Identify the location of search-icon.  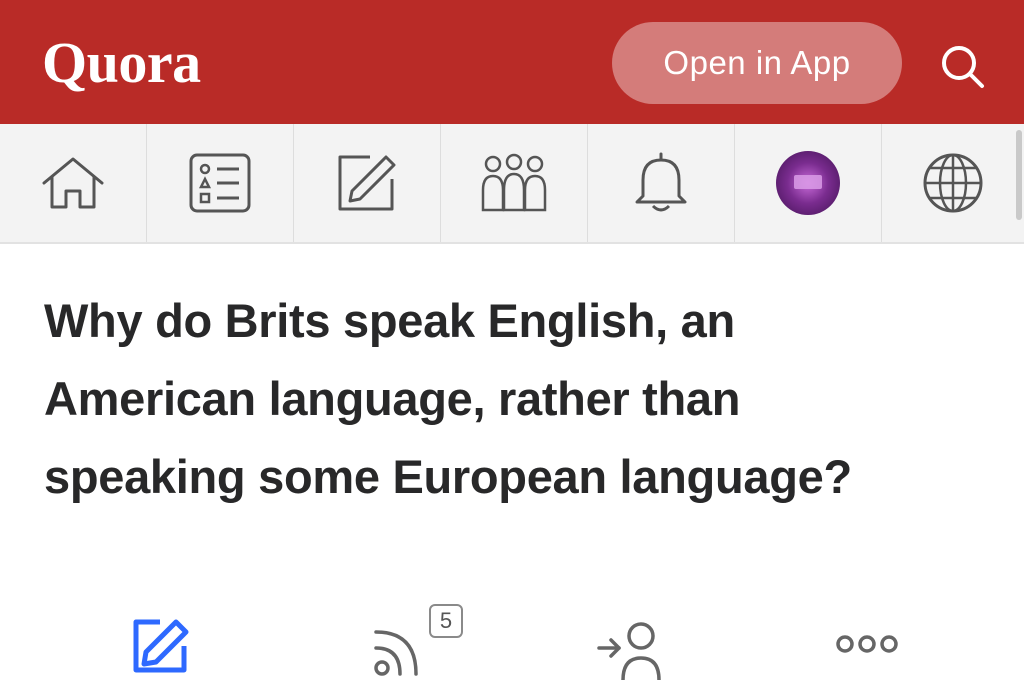
(963, 68).